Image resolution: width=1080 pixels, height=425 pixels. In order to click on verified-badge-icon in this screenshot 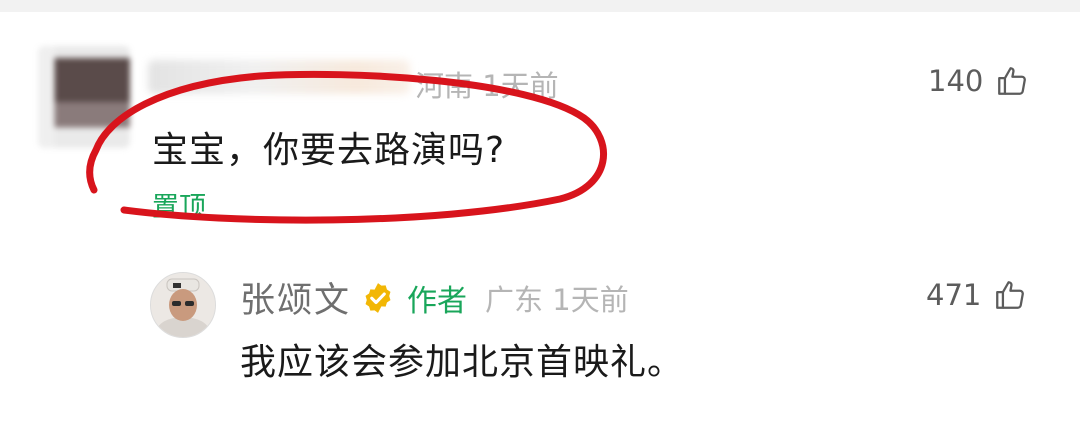, I will do `click(378, 297)`.